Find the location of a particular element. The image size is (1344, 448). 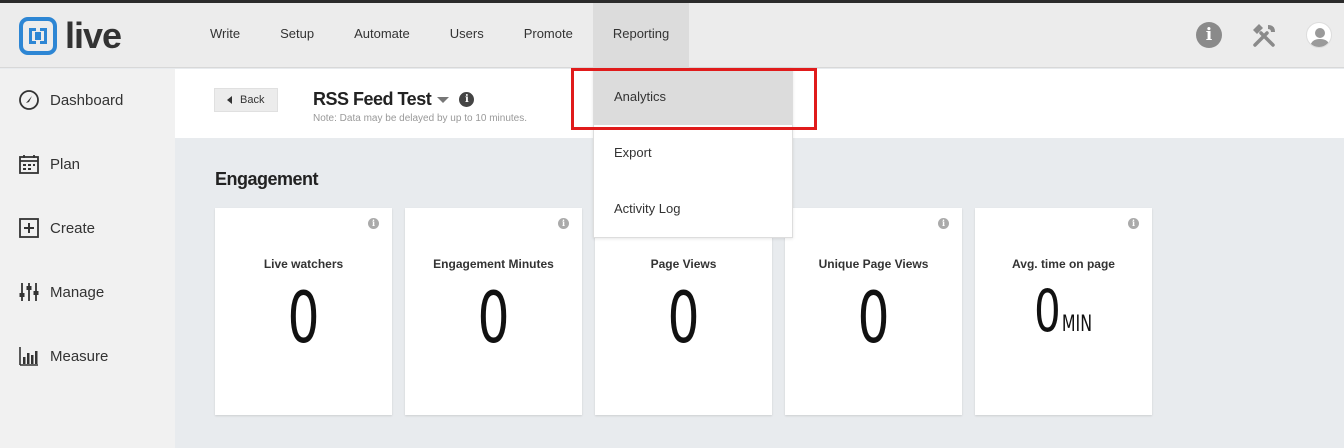

sidebar-item-measure: Measure is located at coordinates (63, 356).